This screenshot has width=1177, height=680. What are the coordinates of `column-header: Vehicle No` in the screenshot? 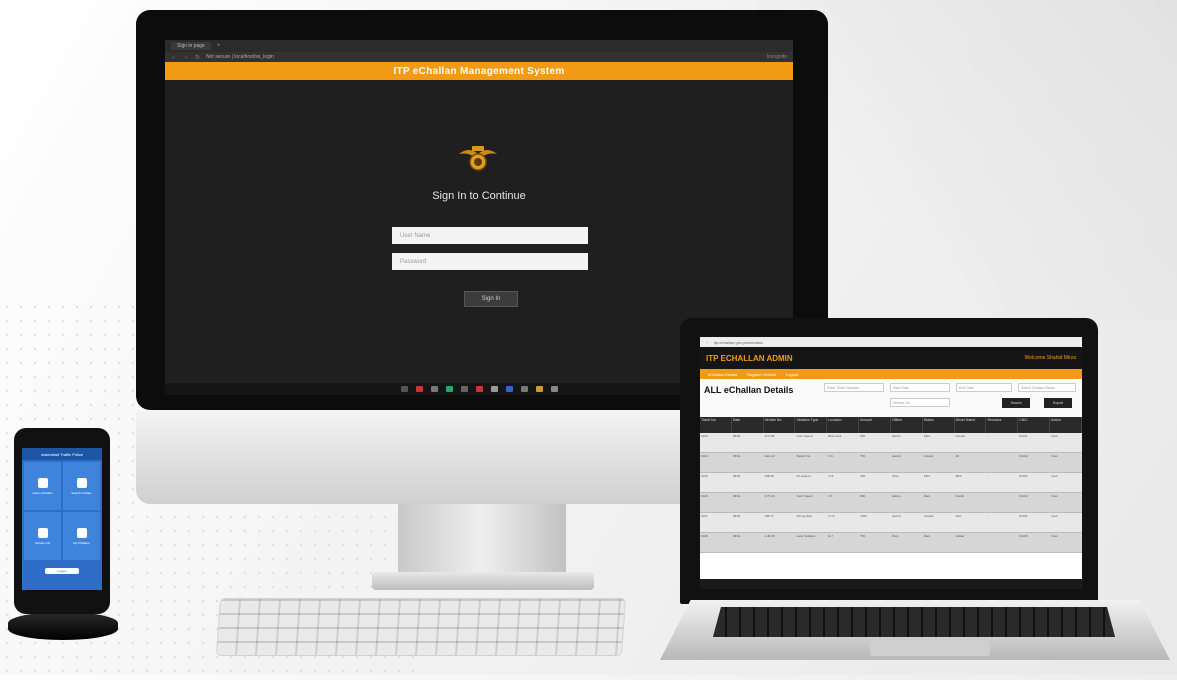 It's located at (780, 425).